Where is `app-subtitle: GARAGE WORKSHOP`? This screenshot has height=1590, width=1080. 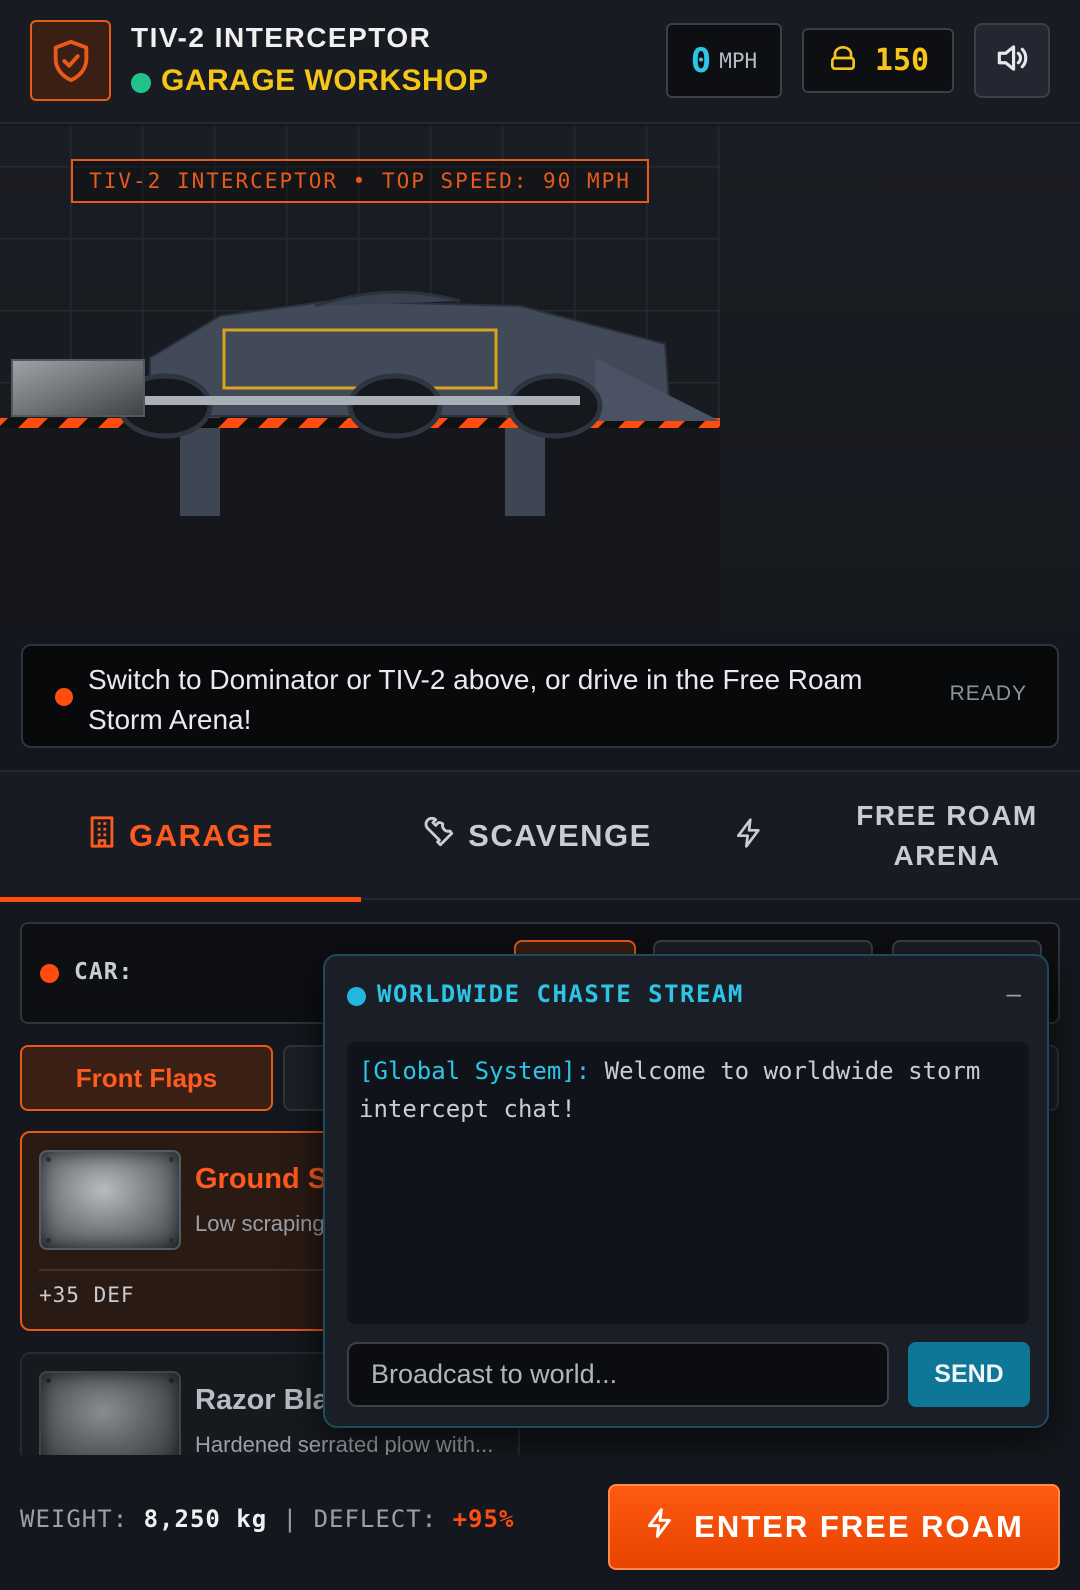 app-subtitle: GARAGE WORKSHOP is located at coordinates (325, 80).